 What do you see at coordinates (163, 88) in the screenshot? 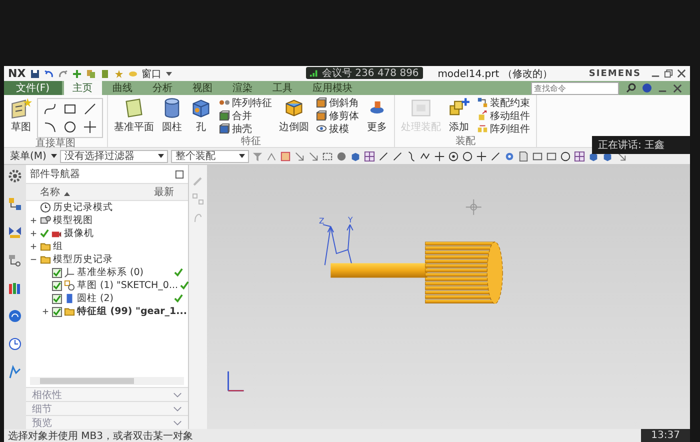
I see `ribbon-tab: 分析` at bounding box center [163, 88].